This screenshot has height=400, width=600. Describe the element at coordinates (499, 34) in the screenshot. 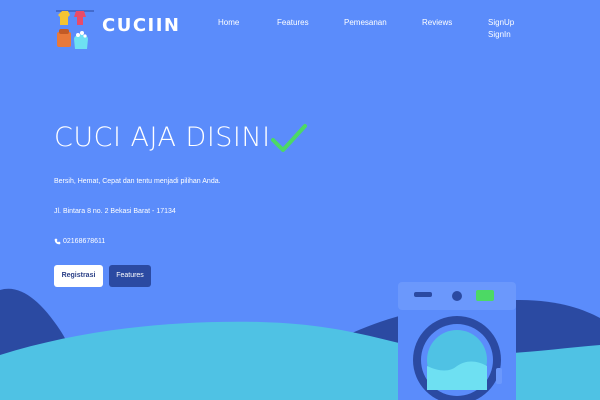

I see `nav-signin-link: SignIn` at that location.